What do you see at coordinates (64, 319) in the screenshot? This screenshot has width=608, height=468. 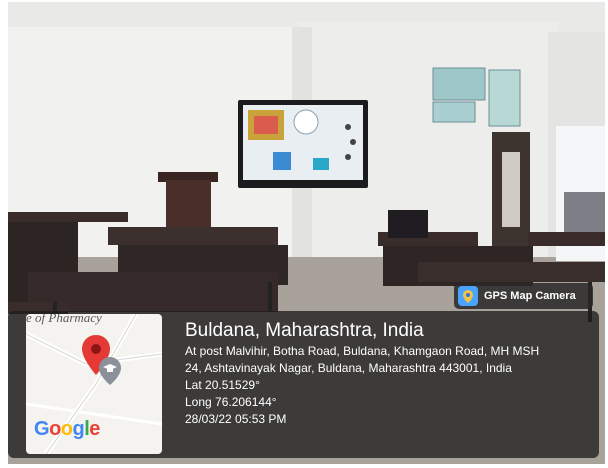 I see `map-place-label: e of Pharmacy` at bounding box center [64, 319].